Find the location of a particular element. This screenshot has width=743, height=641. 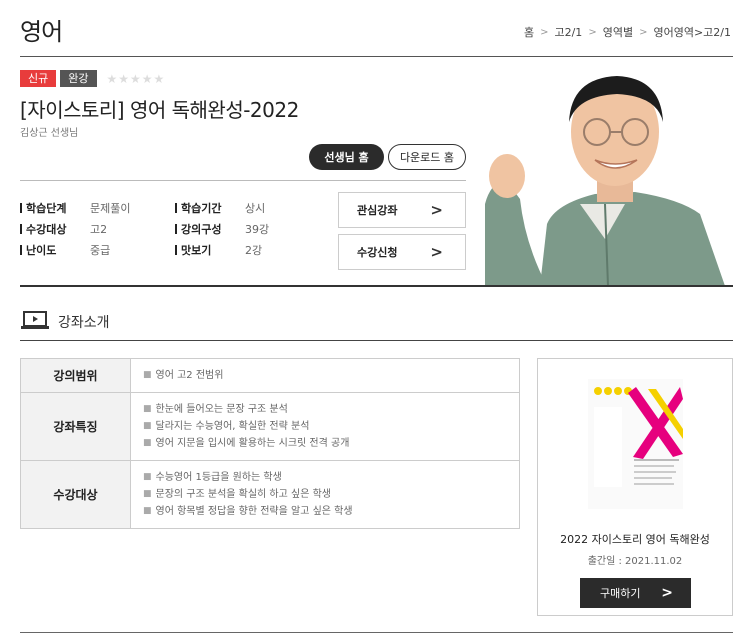

section-title: 강좌소개 is located at coordinates (84, 323).